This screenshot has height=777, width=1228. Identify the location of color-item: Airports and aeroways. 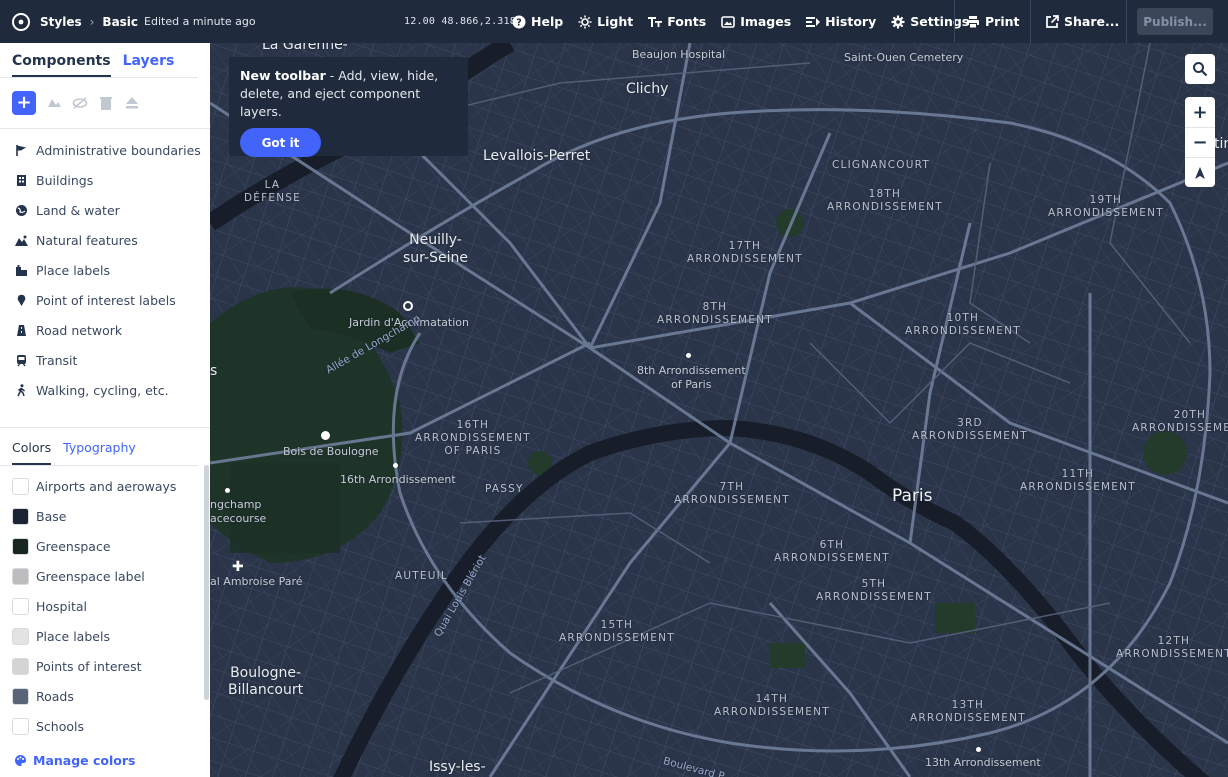
(105, 486).